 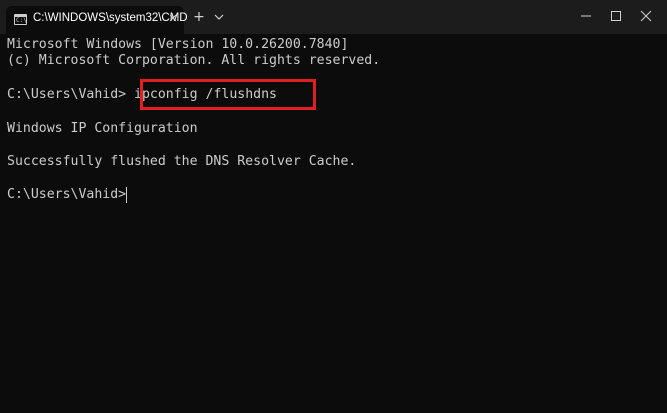 I want to click on maximize-icon, so click(x=616, y=16).